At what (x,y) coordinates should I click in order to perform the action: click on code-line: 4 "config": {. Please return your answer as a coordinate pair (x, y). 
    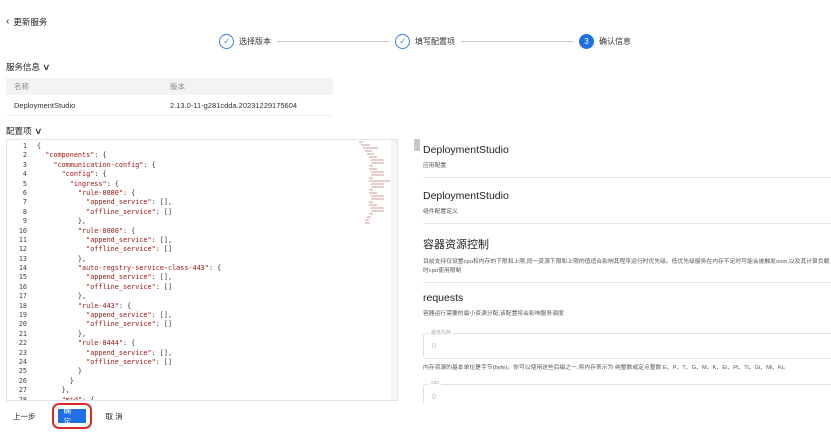
    Looking at the image, I should click on (114, 174).